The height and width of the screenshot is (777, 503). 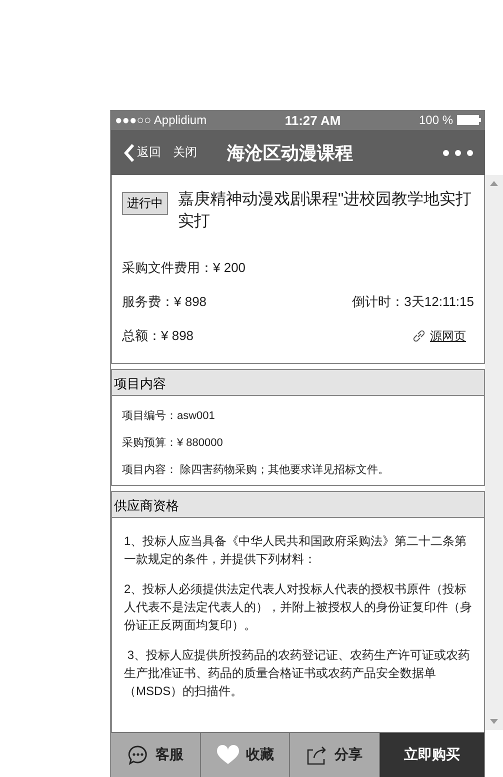 I want to click on scrollbar, so click(x=494, y=452).